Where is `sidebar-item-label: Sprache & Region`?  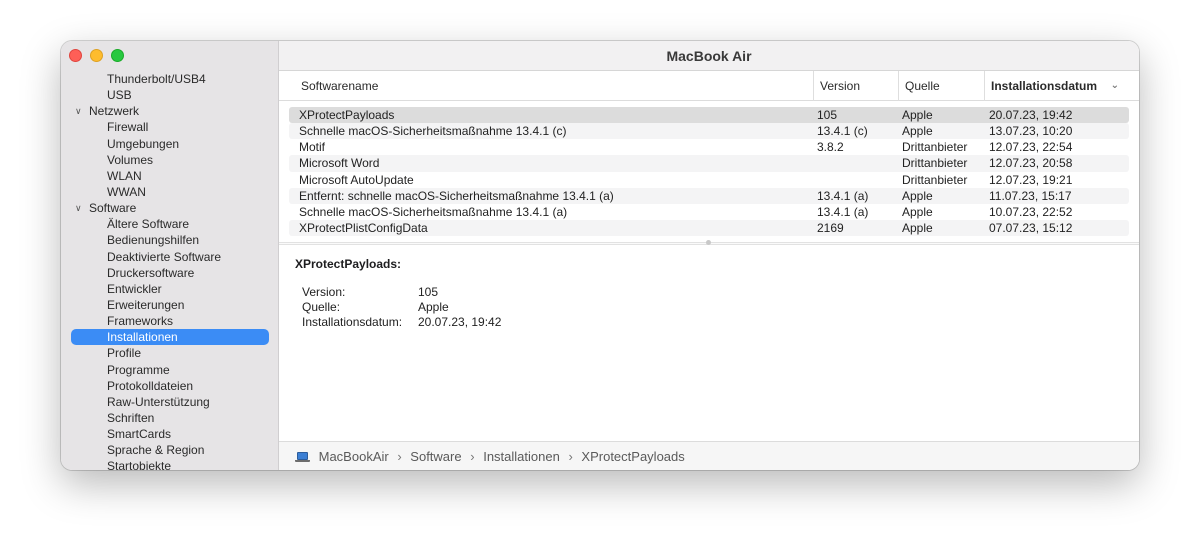 sidebar-item-label: Sprache & Region is located at coordinates (156, 450).